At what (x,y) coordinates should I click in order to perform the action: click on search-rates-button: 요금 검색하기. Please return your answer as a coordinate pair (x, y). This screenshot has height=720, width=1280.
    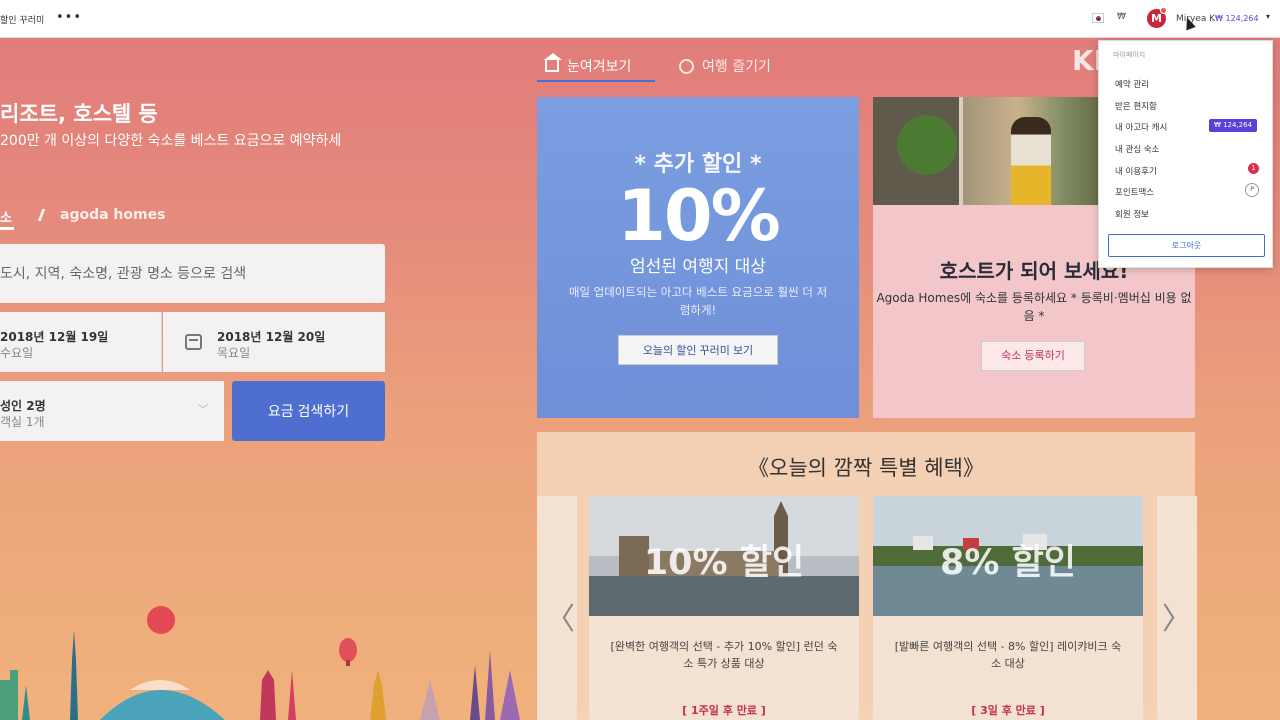
    Looking at the image, I should click on (308, 411).